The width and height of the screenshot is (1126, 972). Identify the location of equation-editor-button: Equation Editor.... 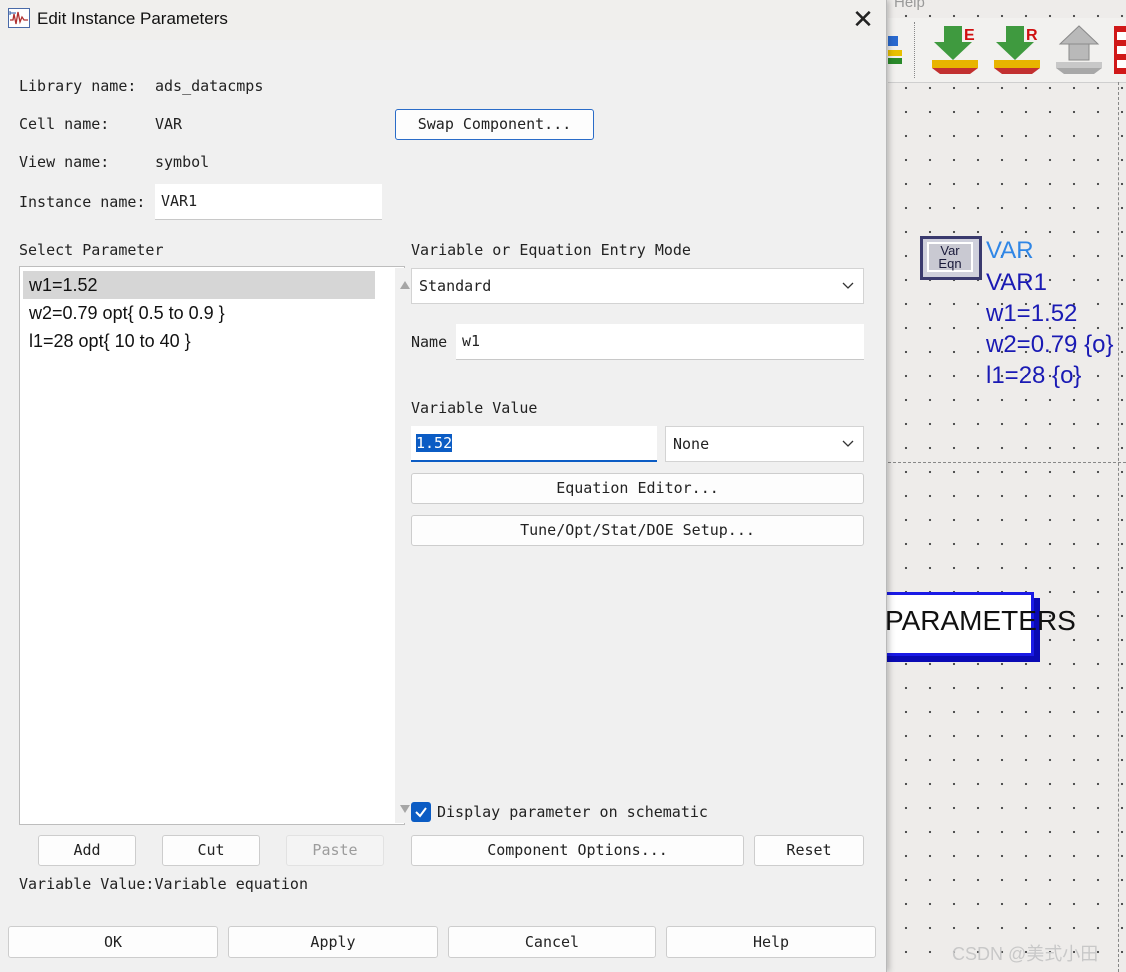
(637, 488).